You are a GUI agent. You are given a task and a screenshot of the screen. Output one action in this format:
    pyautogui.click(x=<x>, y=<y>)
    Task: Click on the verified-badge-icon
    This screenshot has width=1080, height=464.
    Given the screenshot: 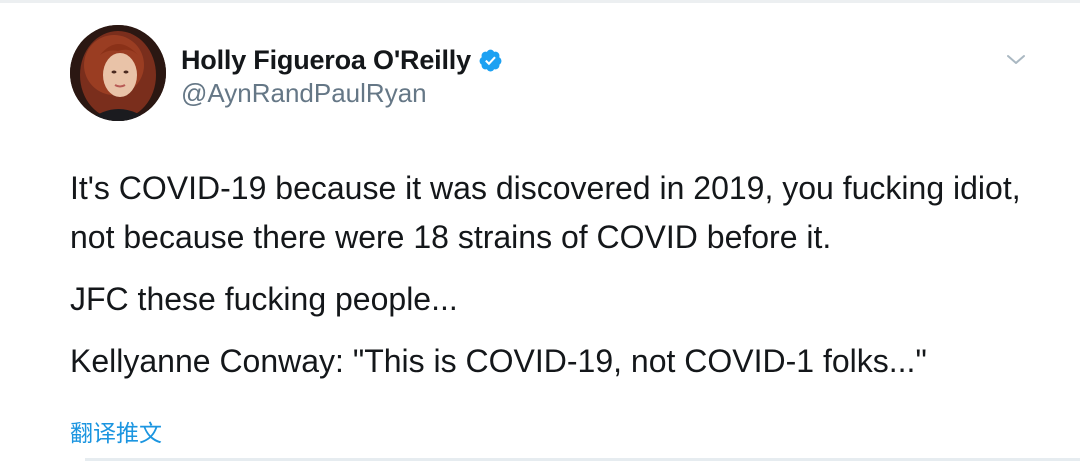 What is the action you would take?
    pyautogui.click(x=490, y=60)
    